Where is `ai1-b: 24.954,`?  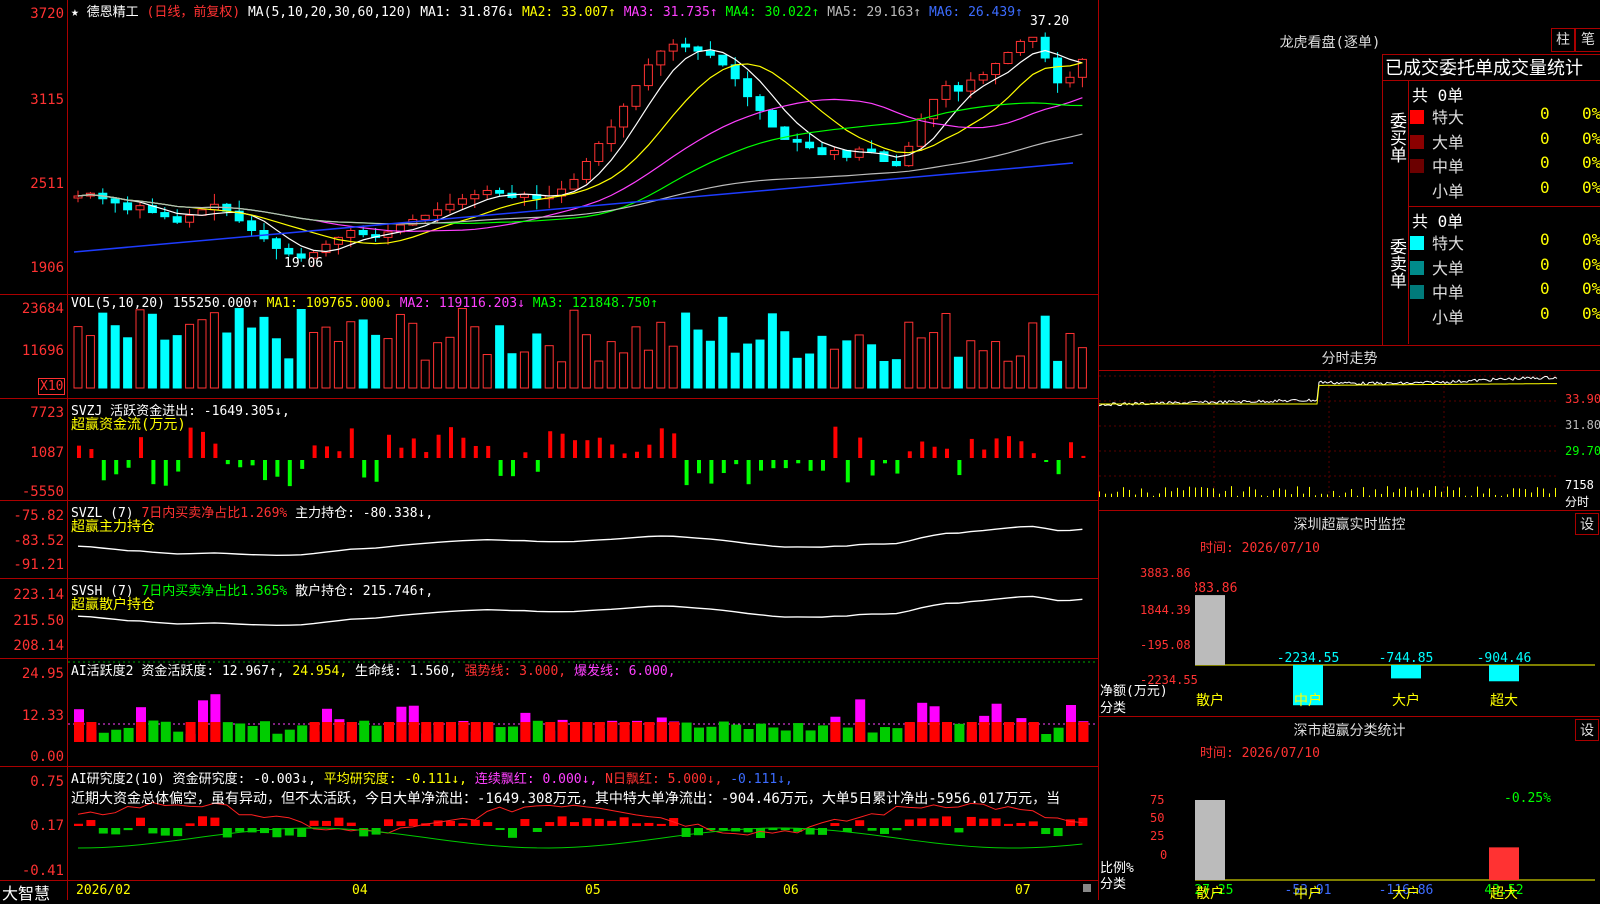 ai1-b: 24.954, is located at coordinates (320, 671).